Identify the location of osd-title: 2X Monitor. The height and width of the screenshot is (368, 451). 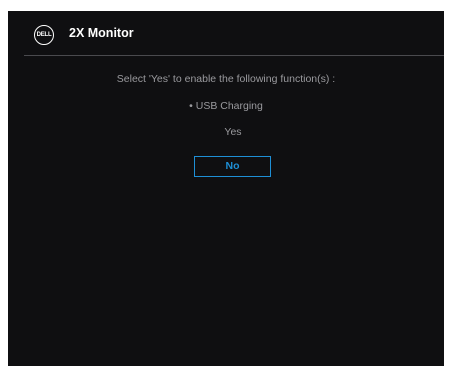
(101, 33).